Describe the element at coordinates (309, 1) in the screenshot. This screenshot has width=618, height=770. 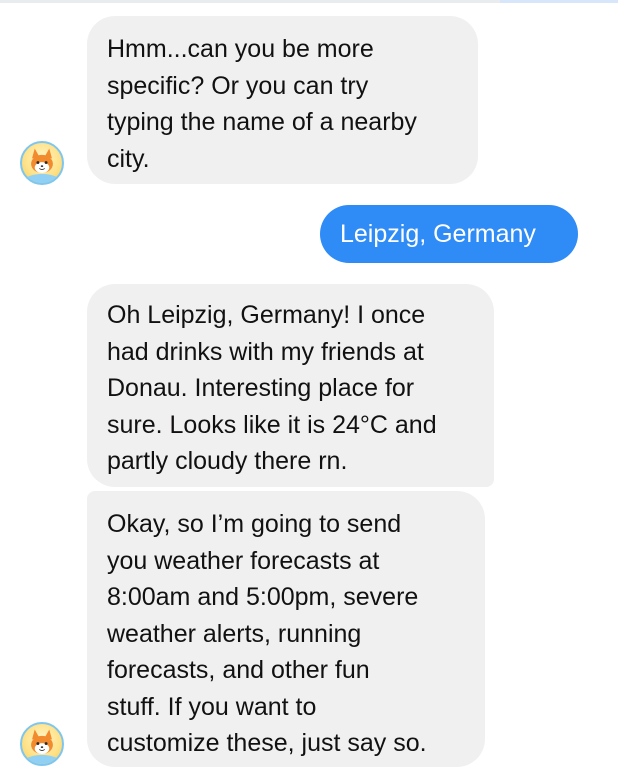
I see `top-divider` at that location.